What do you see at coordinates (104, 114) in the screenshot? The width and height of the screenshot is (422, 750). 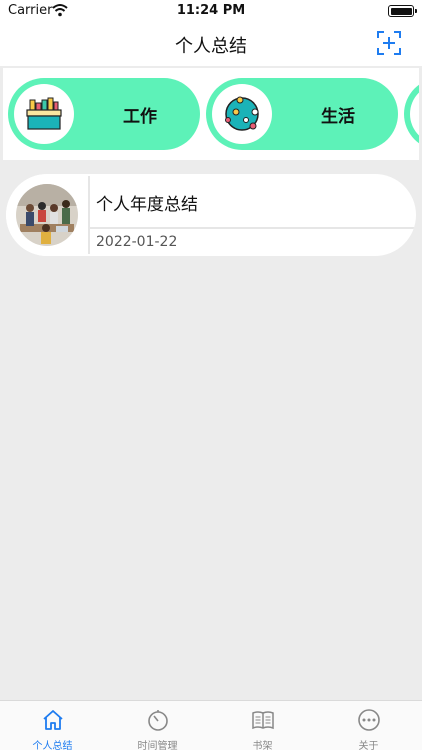 I see `category-card-work: 工作` at bounding box center [104, 114].